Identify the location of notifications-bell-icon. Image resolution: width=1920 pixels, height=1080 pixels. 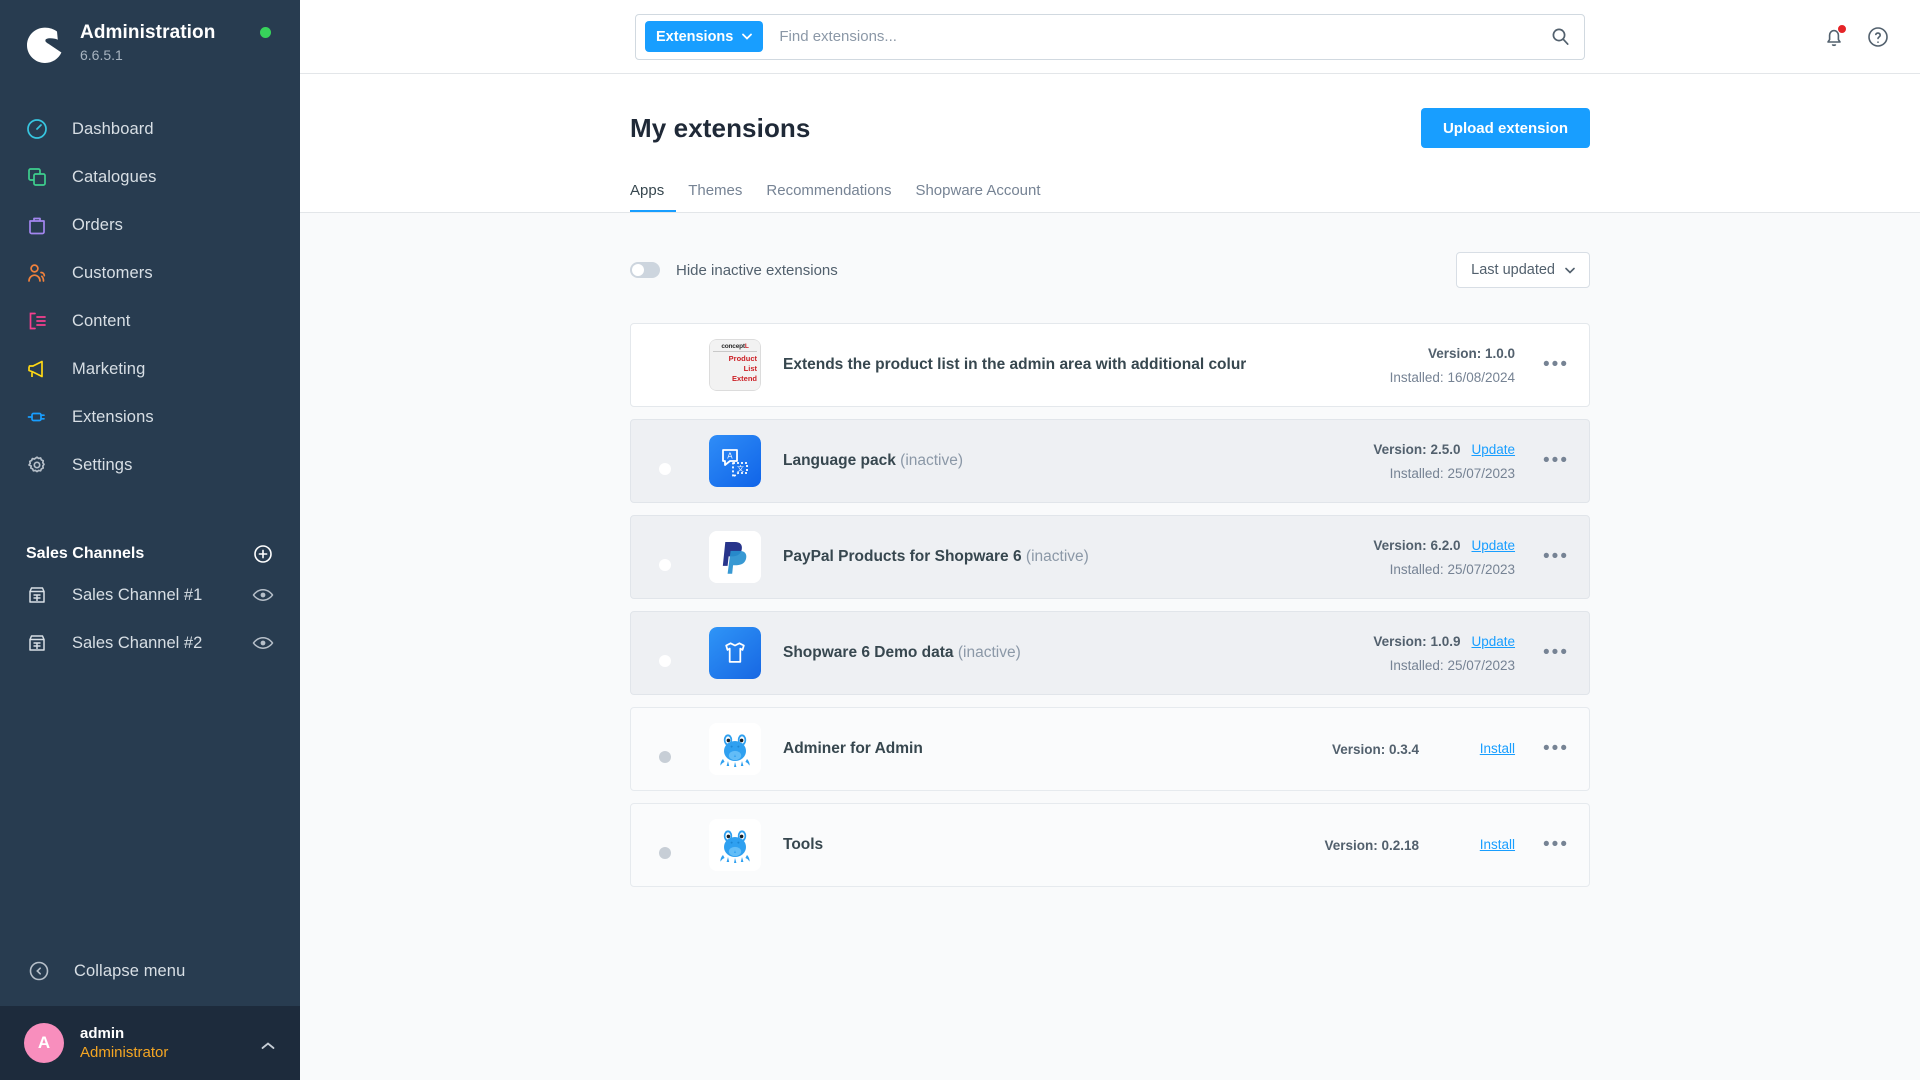
(1834, 36).